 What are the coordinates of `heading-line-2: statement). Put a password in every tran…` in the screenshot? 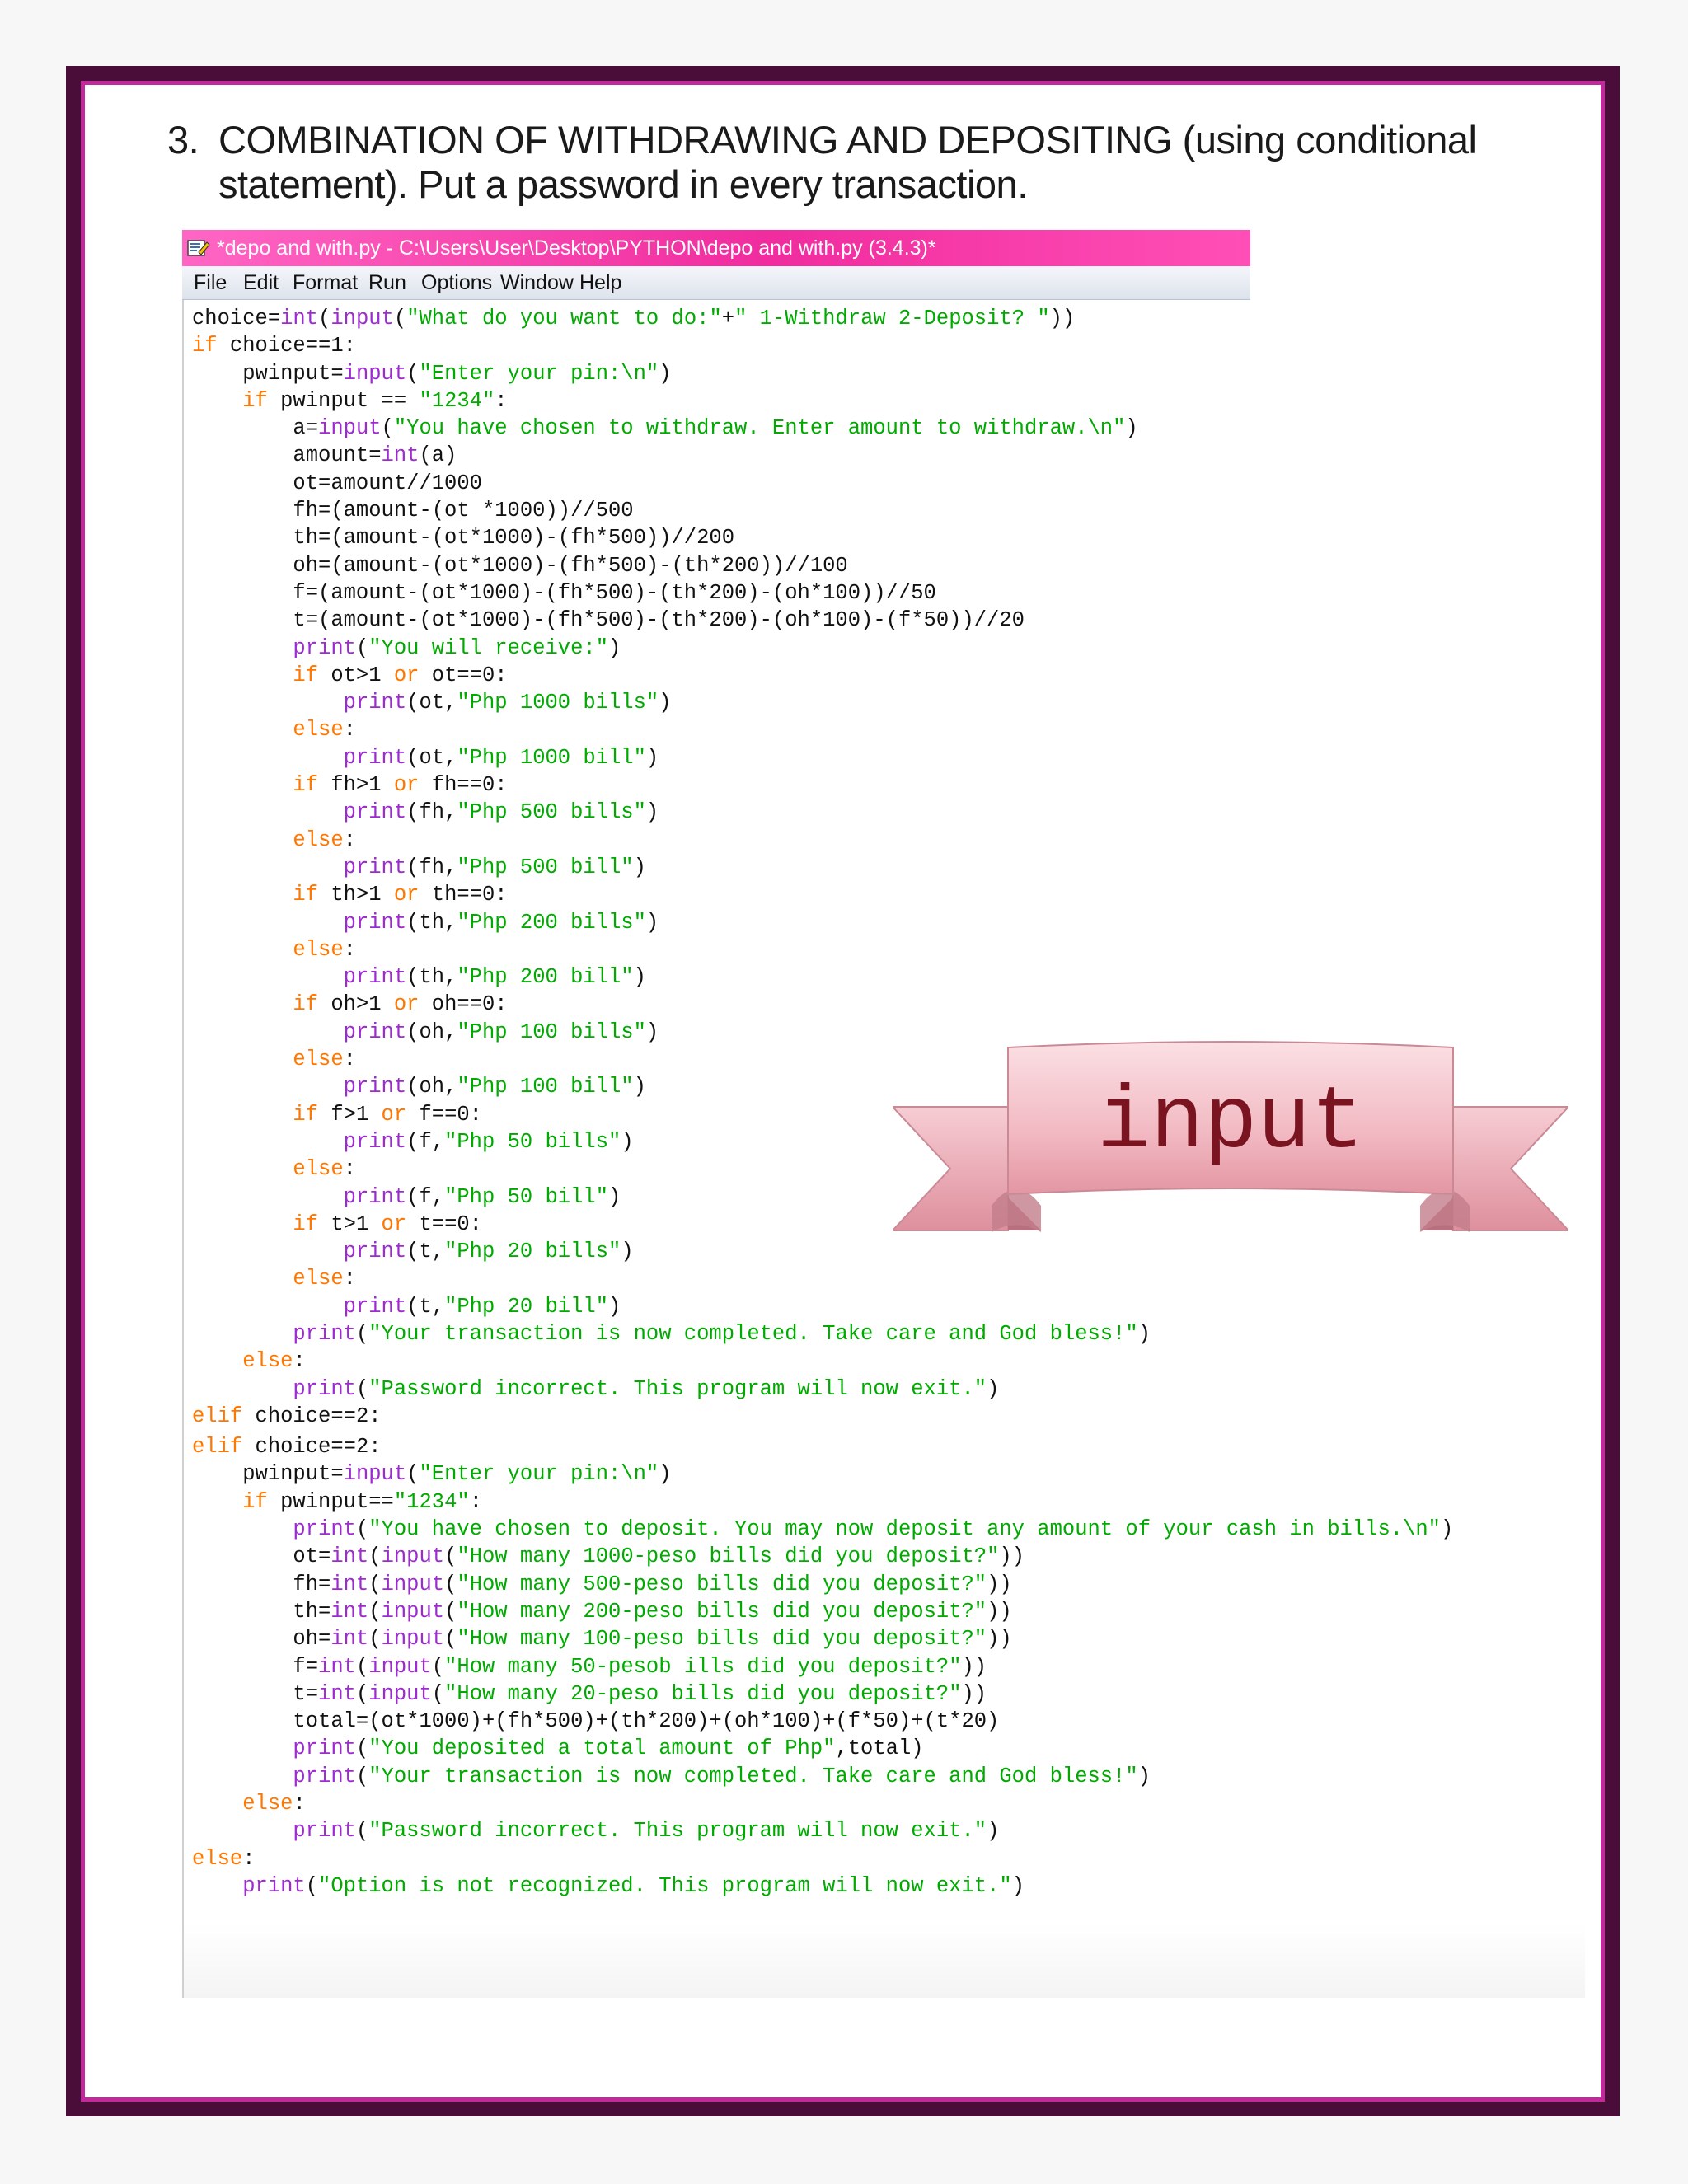 It's located at (623, 184).